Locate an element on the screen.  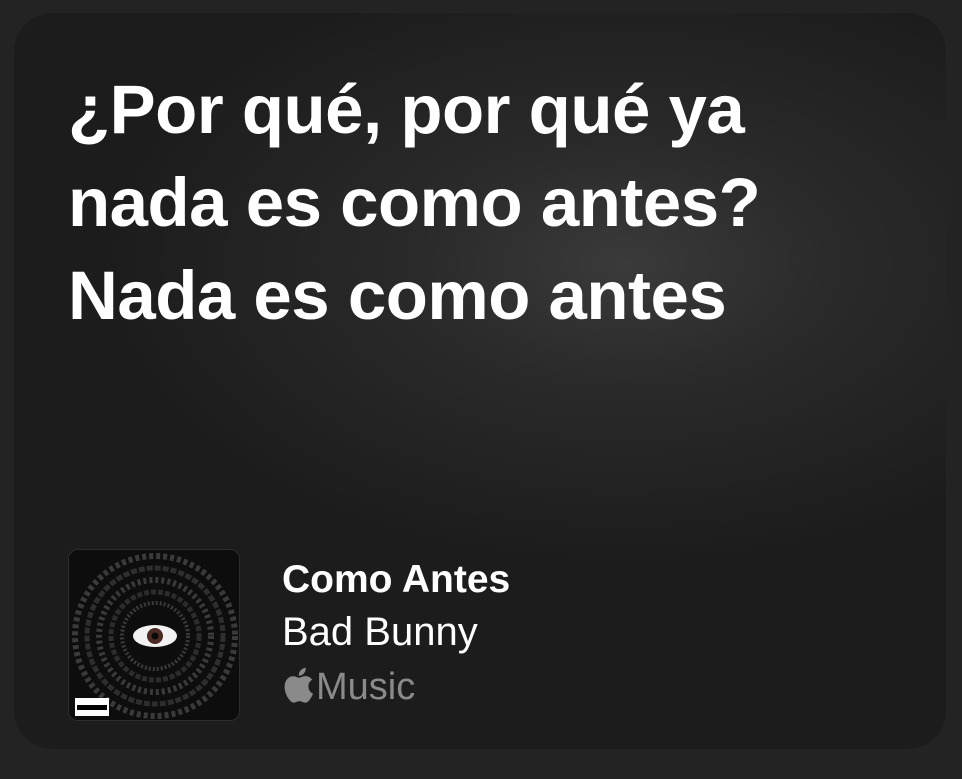
track-info: Como Antes Bad Bunny Music is located at coordinates (289, 635).